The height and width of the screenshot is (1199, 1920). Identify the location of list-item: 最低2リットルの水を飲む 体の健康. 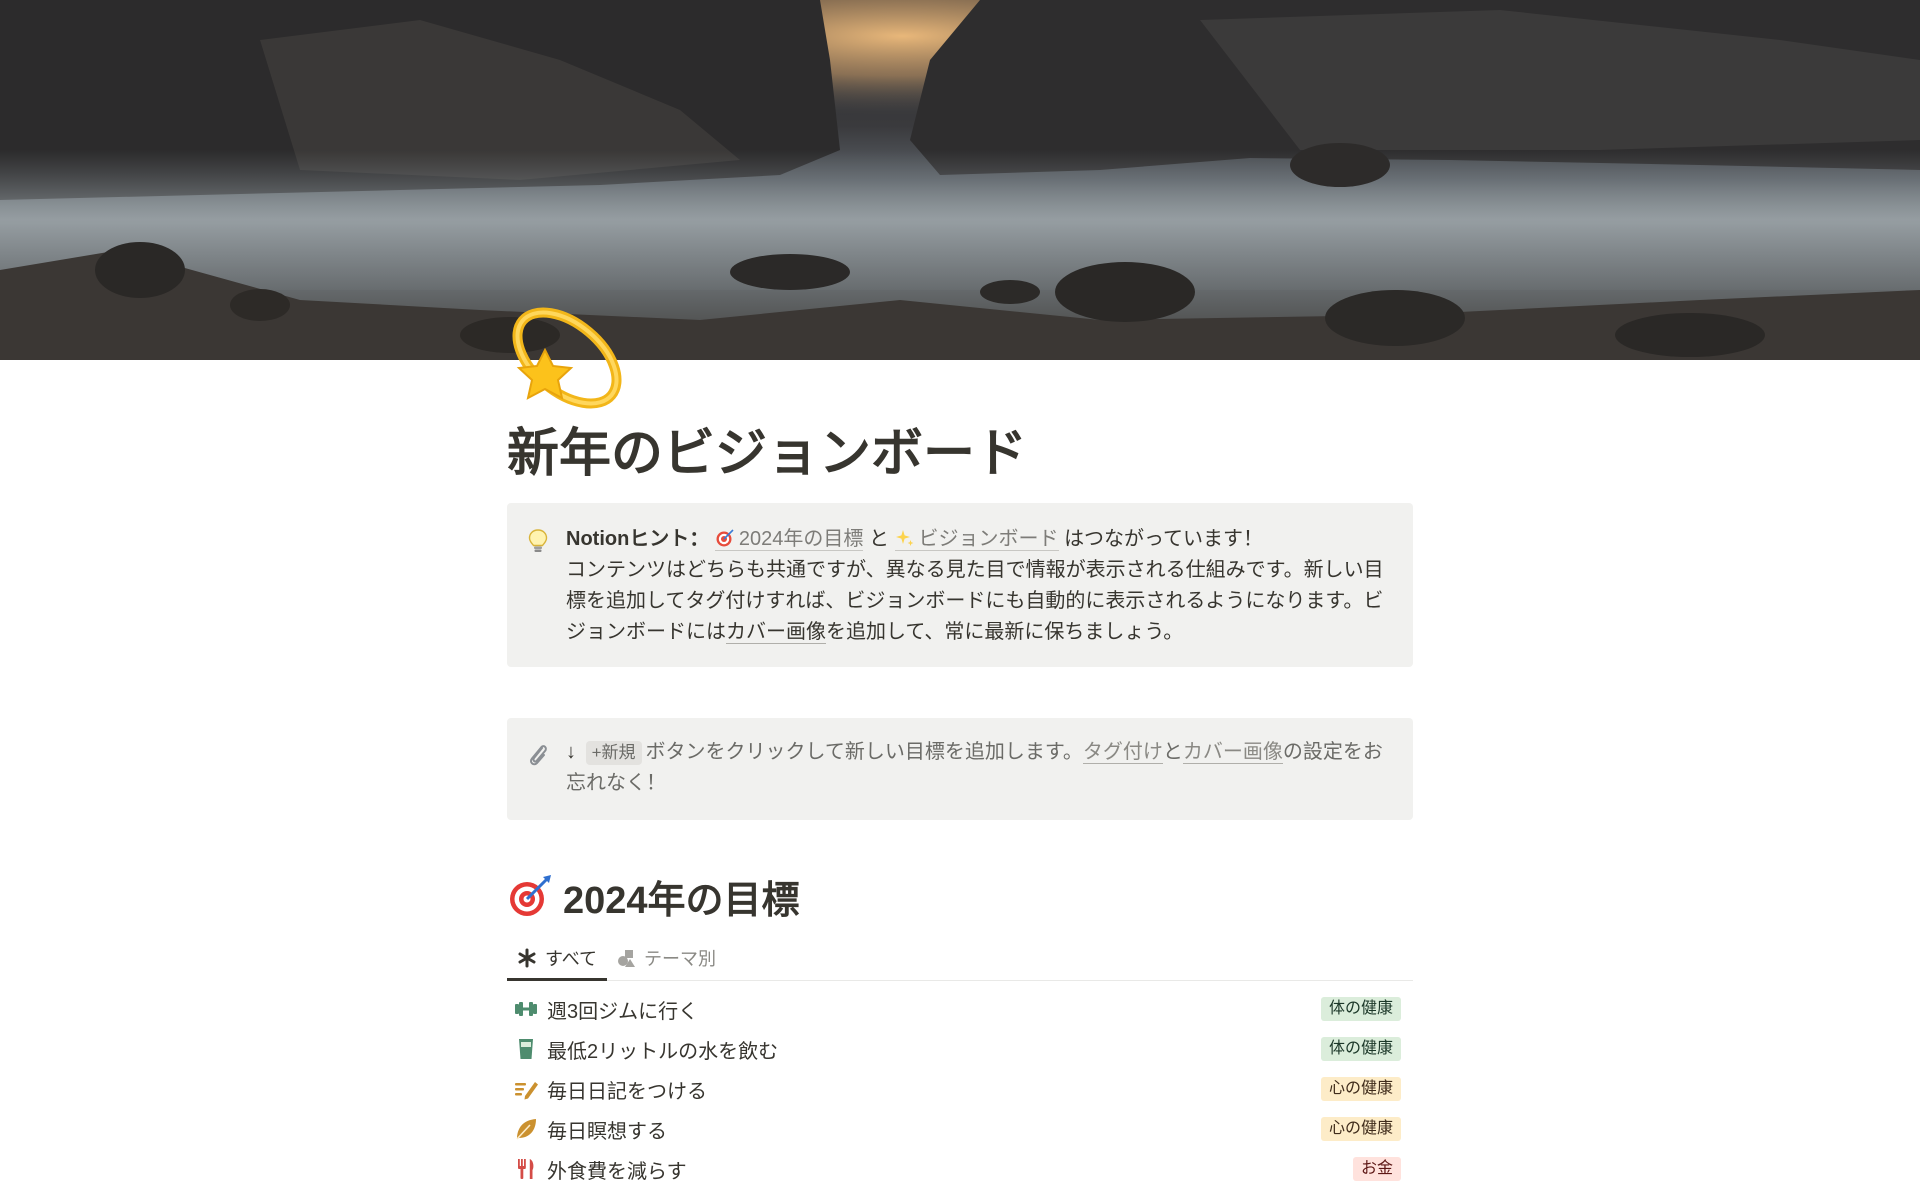
(960, 1049).